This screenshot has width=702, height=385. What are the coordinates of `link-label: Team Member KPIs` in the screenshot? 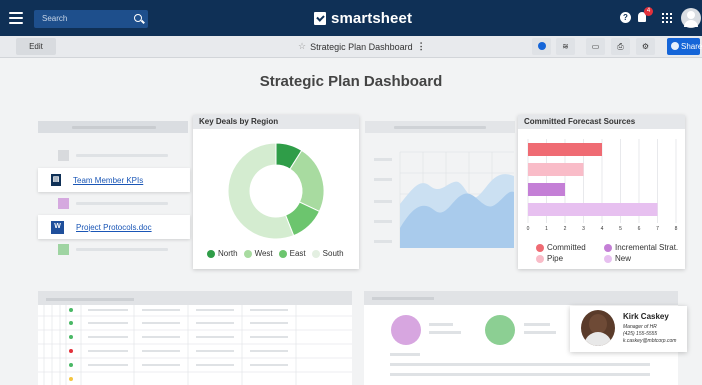 It's located at (108, 180).